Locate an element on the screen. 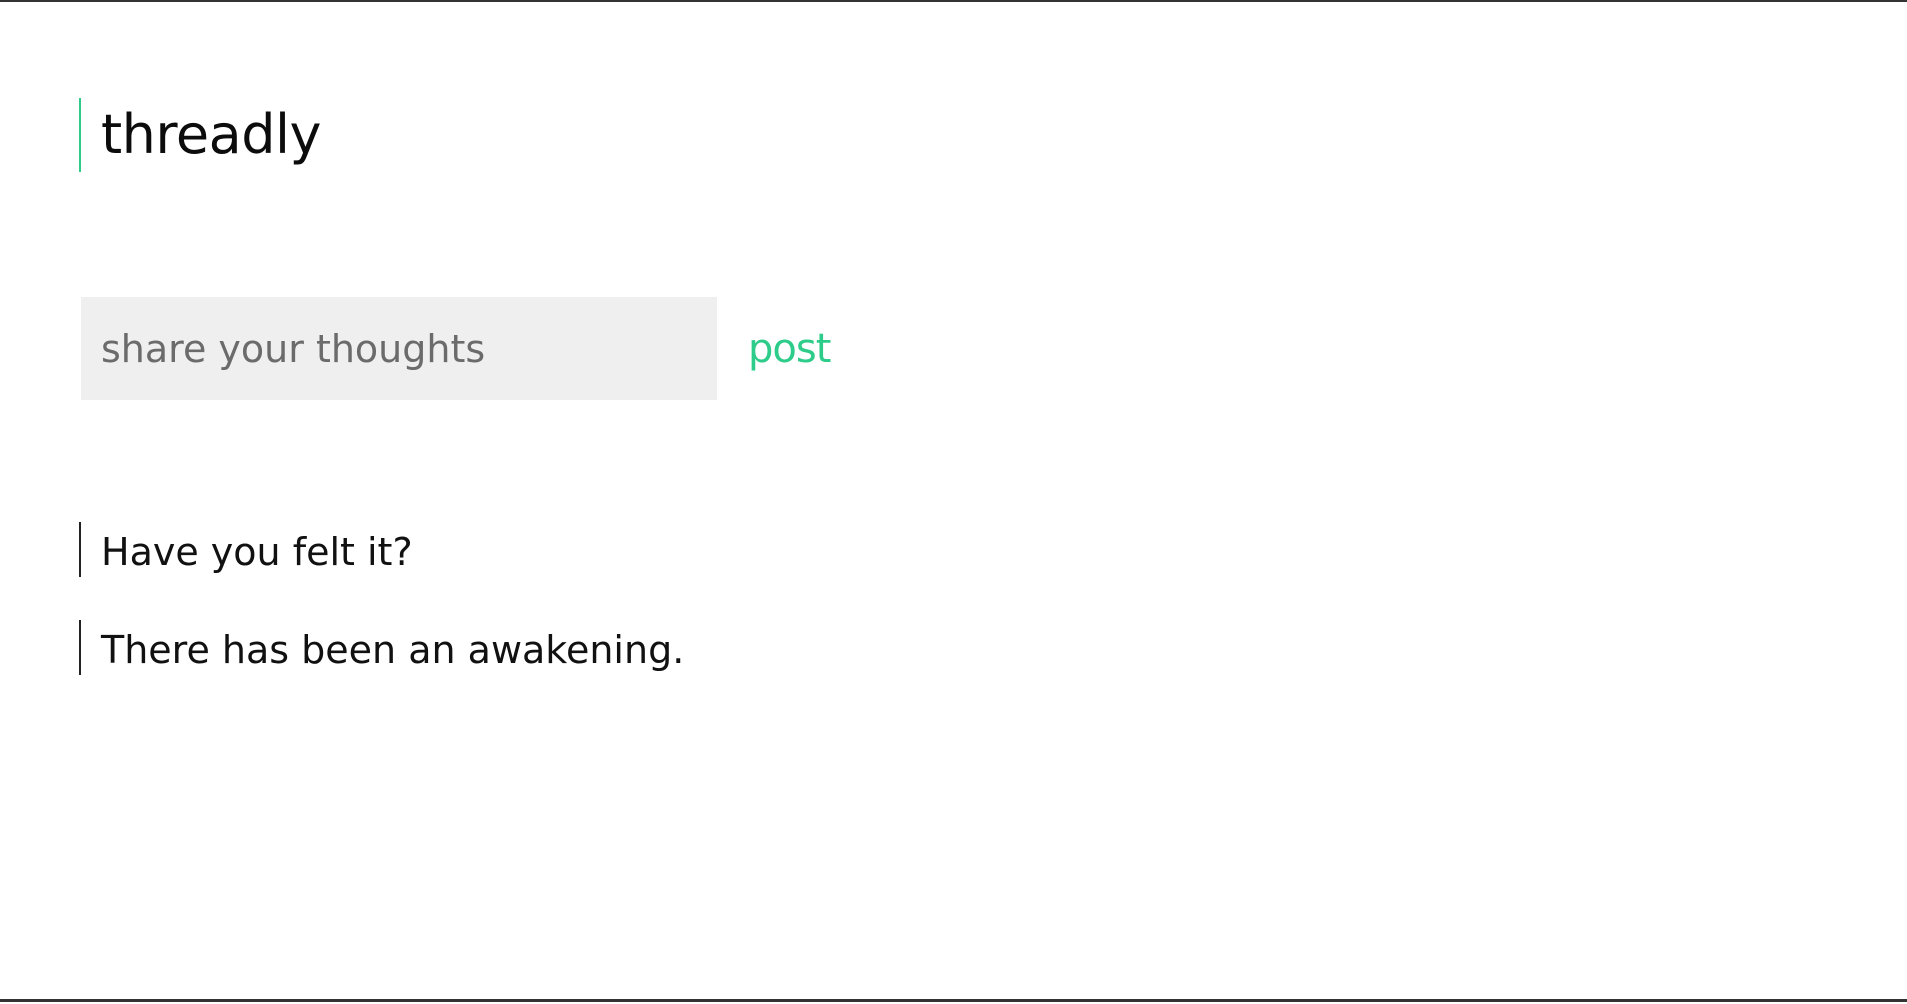  thought-item: Have you felt it? is located at coordinates (381, 549).